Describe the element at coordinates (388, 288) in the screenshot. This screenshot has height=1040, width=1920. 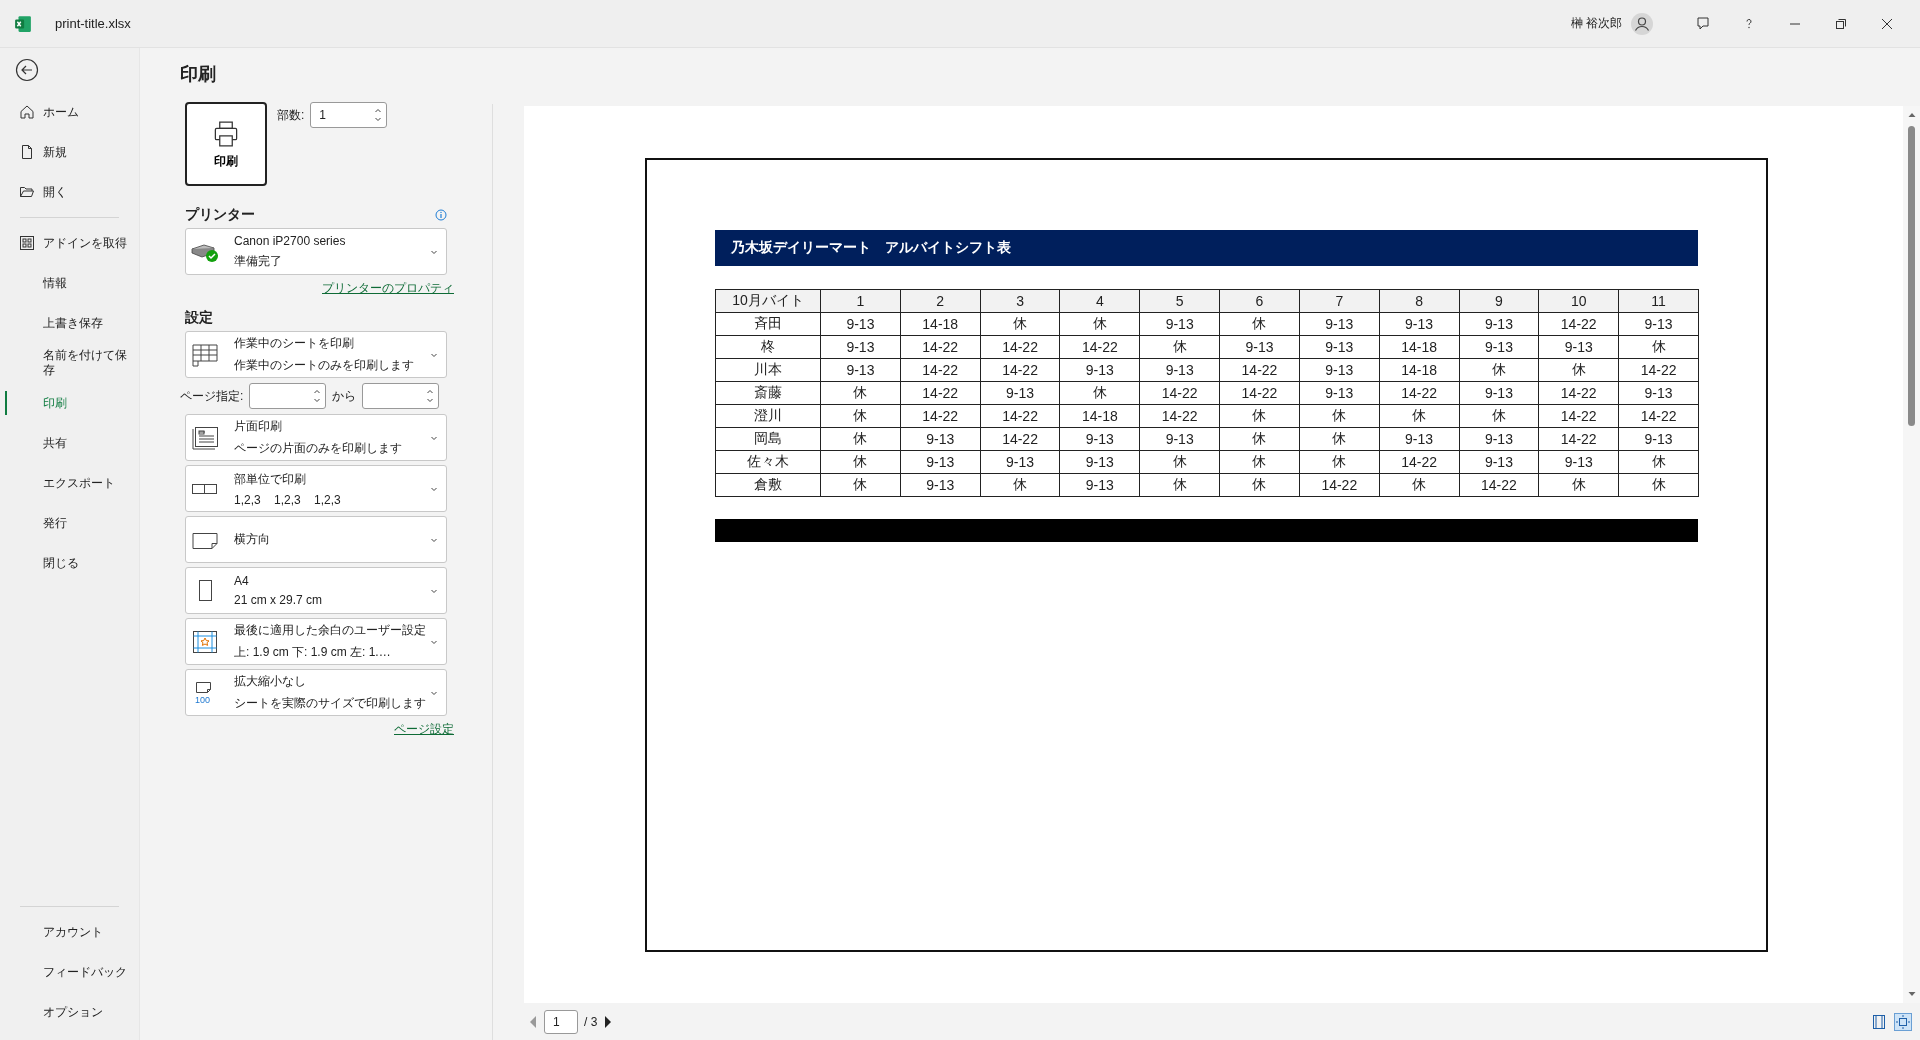
I see `printer-properties-link: プリンターのプロパティ` at that location.